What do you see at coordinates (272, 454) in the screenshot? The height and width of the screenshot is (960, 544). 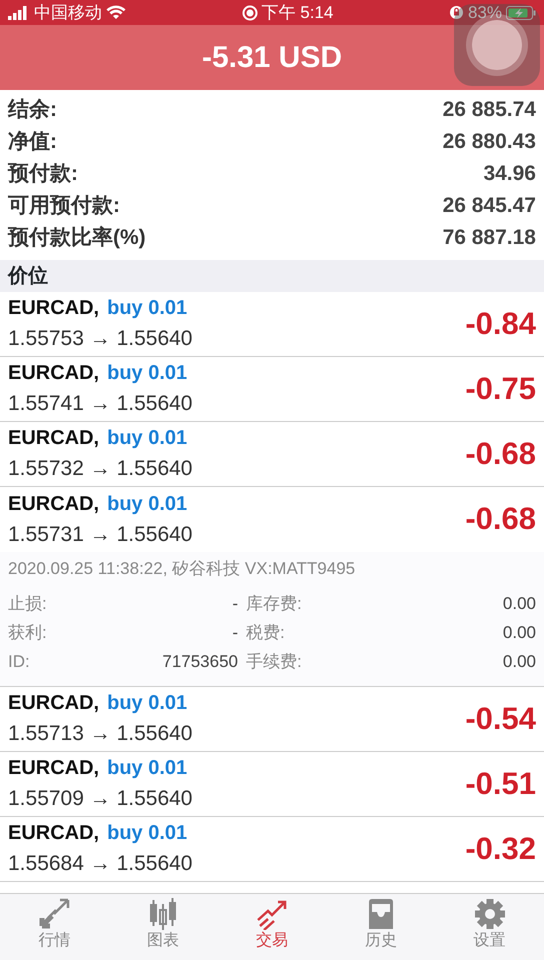 I see `position-row: EURCAD, buy 0.01 1.55732 → 1.55640 -0.68` at bounding box center [272, 454].